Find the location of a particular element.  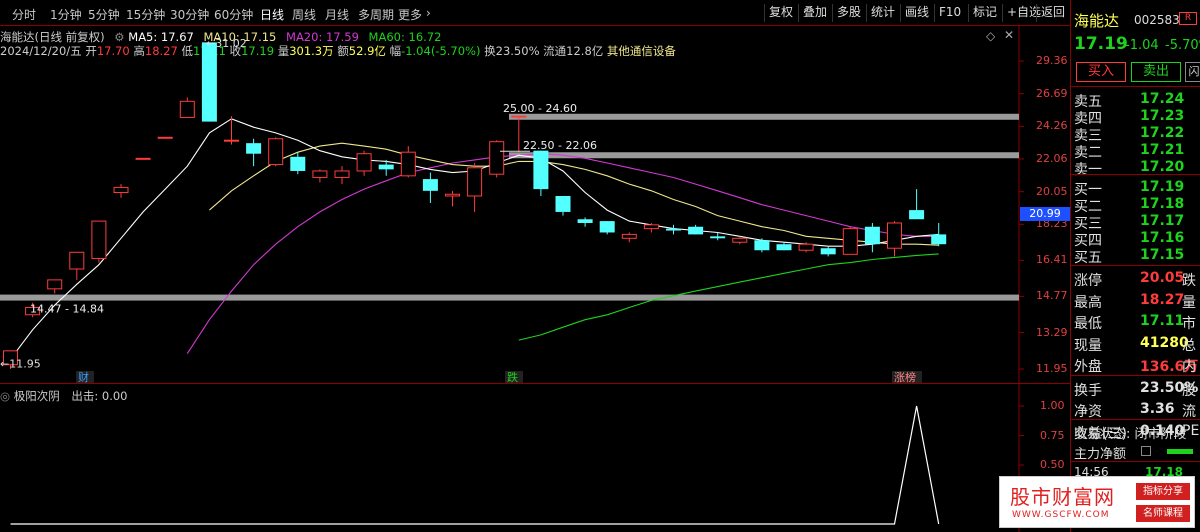

price-change-pct: -5.70% is located at coordinates (1182, 45).